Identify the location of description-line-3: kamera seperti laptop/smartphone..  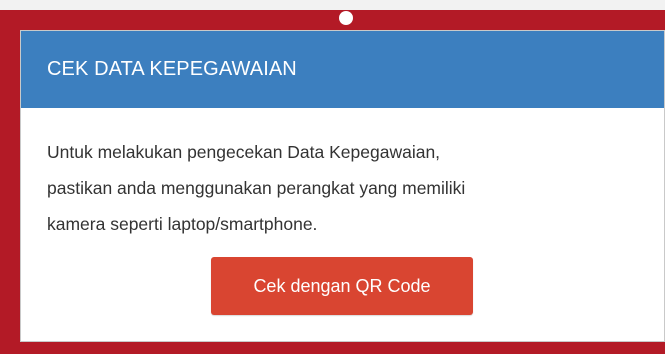
(182, 224).